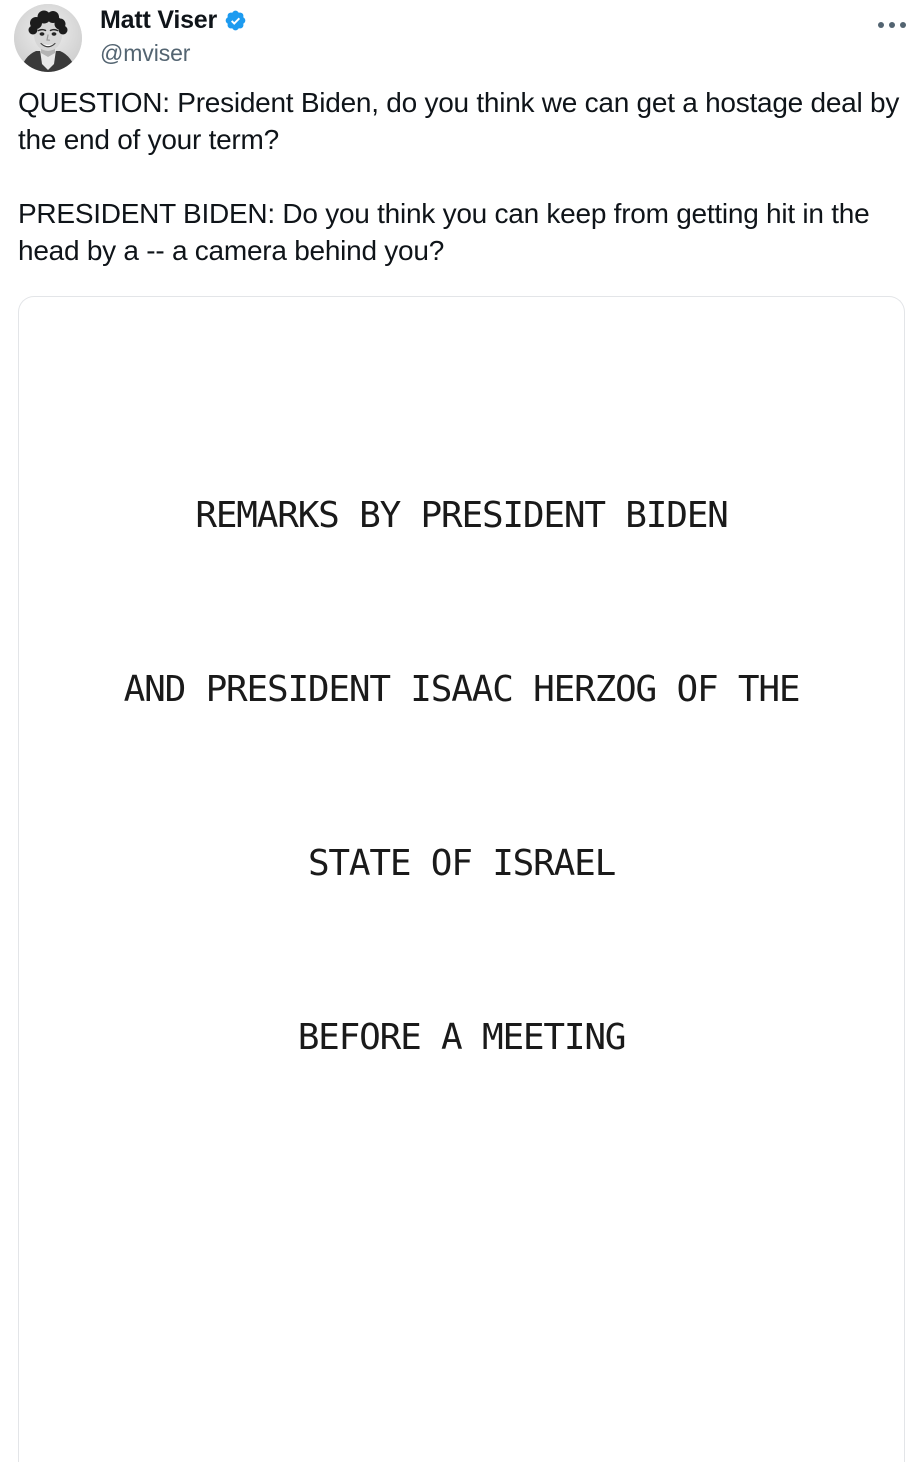 This screenshot has width=922, height=1462. What do you see at coordinates (462, 689) in the screenshot?
I see `document-title-line-2: AND PRESIDENT ISAAC HERZOG OF THE` at bounding box center [462, 689].